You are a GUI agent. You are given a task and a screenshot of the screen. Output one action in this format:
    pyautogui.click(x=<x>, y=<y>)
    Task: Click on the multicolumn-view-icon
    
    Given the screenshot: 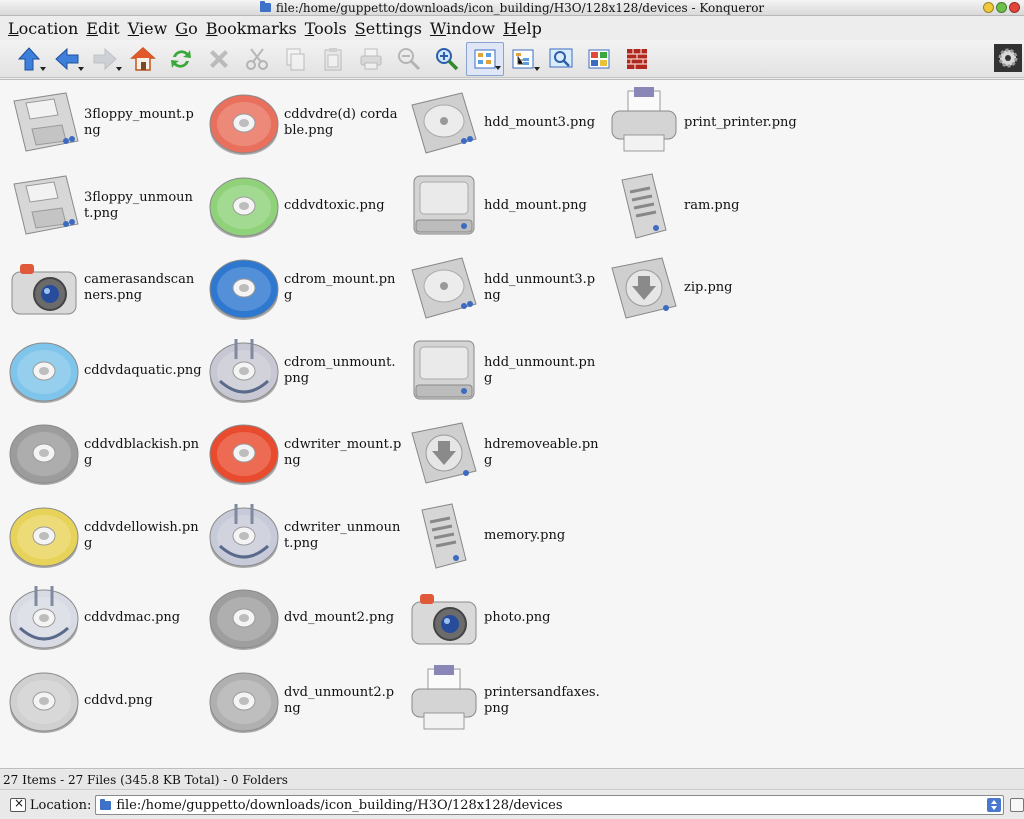 What is the action you would take?
    pyautogui.click(x=599, y=58)
    